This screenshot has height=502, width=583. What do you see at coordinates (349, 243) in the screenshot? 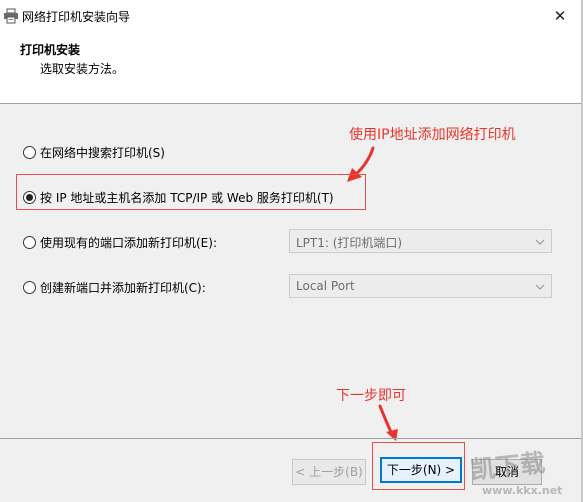
I see `existing-port-value: LPT1: (打印机端口)` at bounding box center [349, 243].